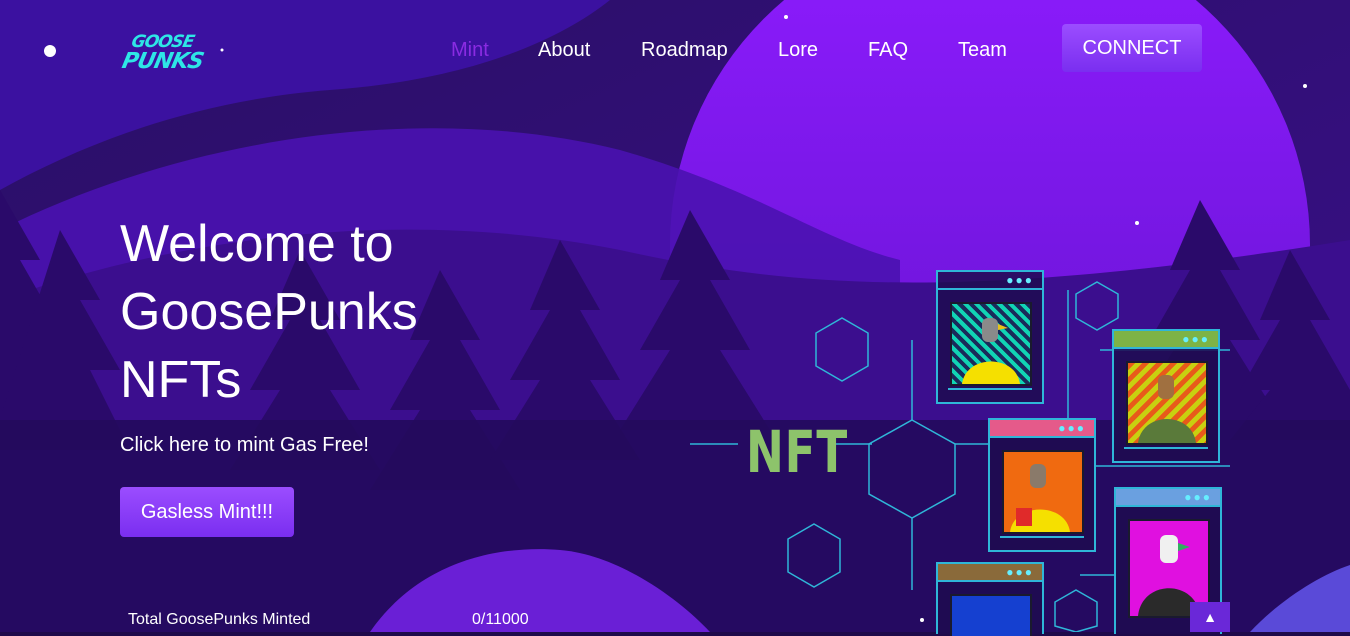 The width and height of the screenshot is (1350, 636). I want to click on nft-art-goose-camo, so click(1167, 403).